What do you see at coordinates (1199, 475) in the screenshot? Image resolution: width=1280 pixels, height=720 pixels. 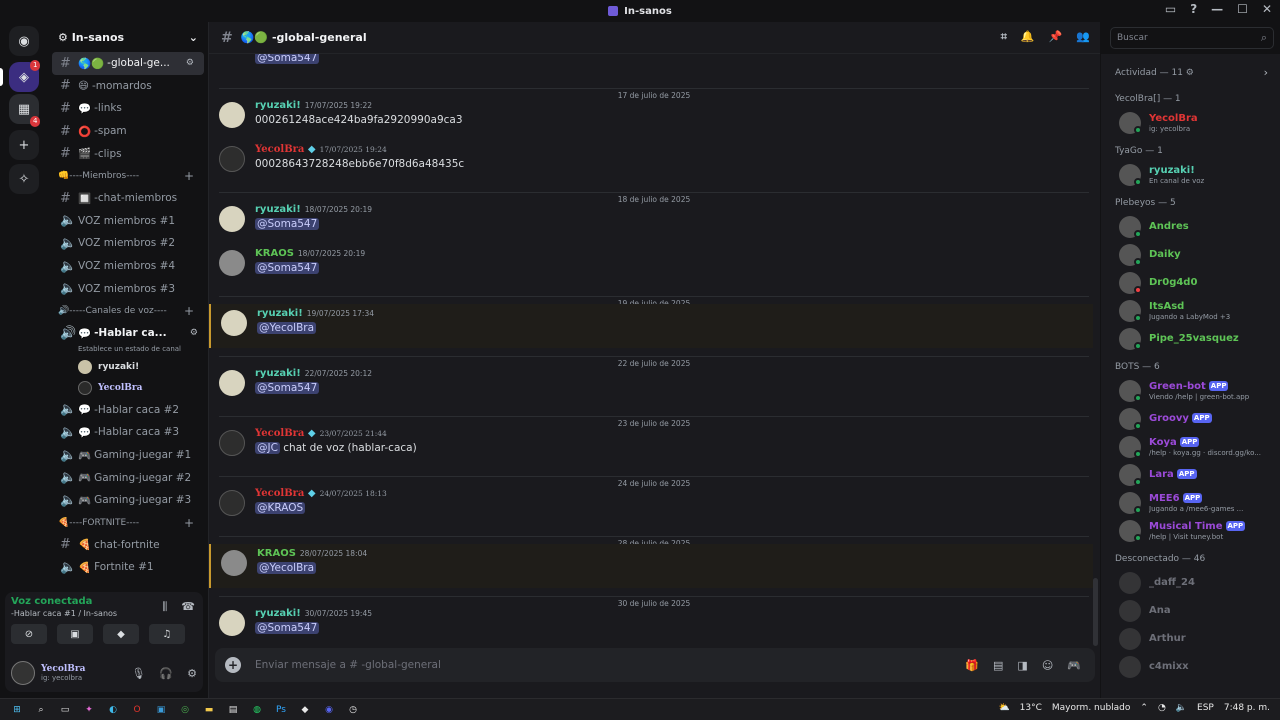 I see `member-item: Lara APP` at bounding box center [1199, 475].